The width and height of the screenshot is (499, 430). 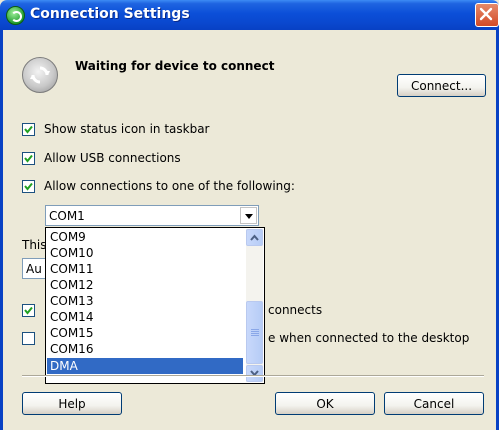 I want to click on scroll-down-button, so click(x=254, y=373).